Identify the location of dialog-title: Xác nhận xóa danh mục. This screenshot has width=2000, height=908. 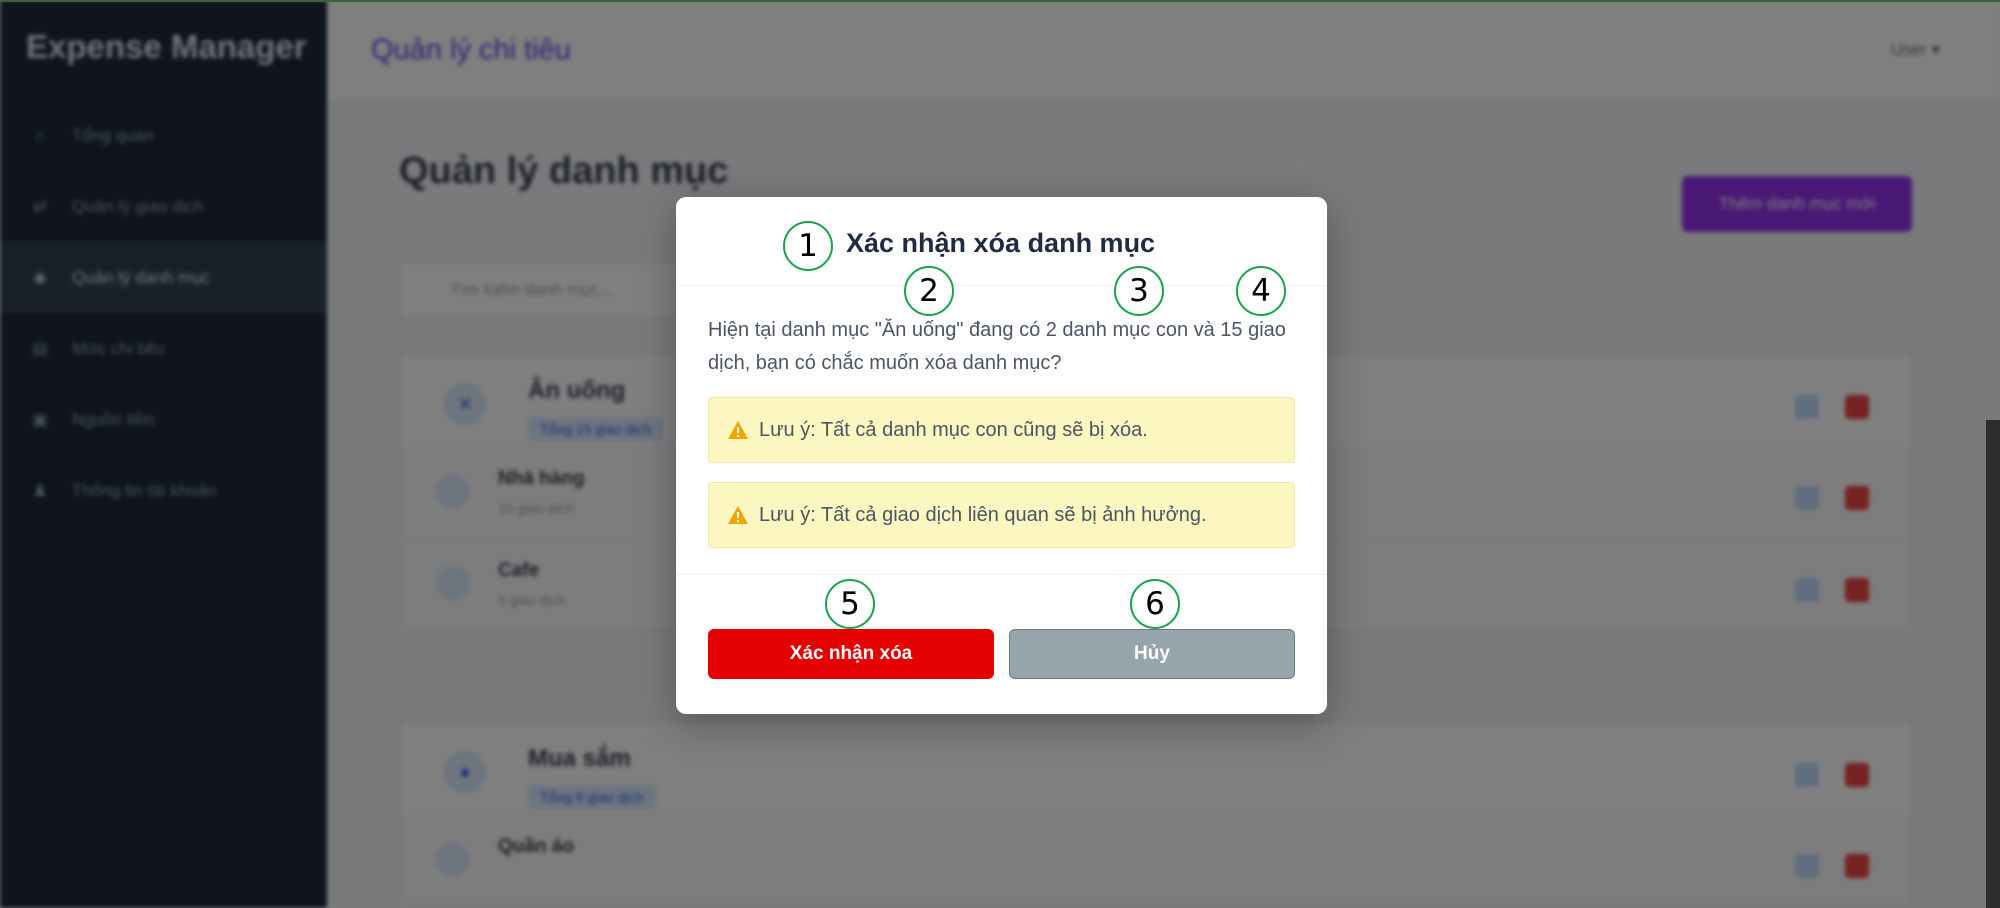
(1001, 243).